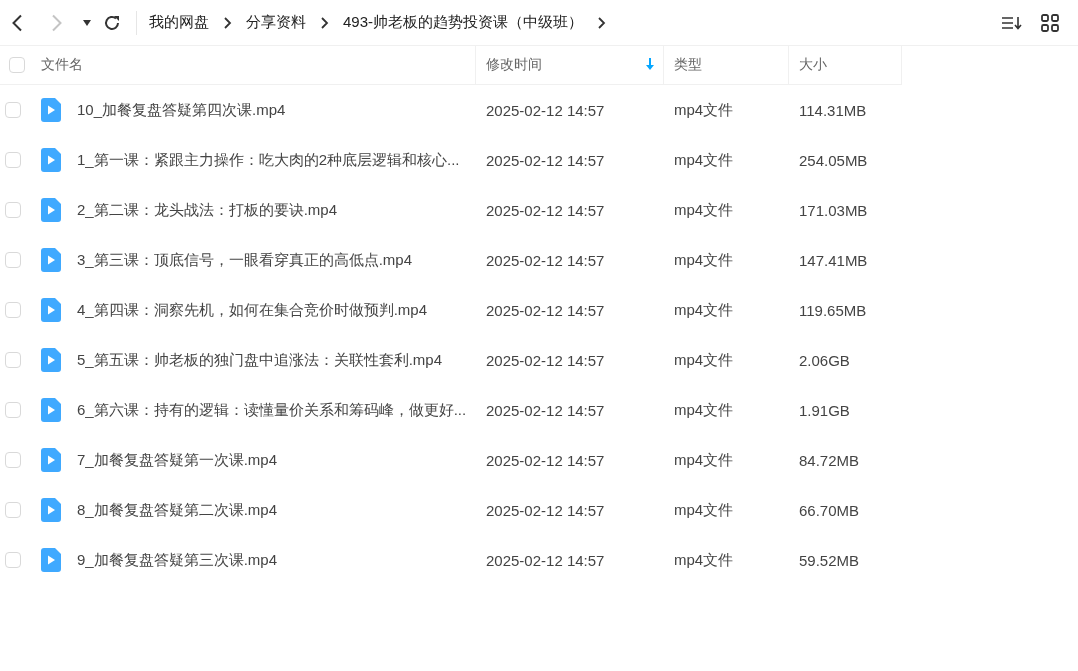  What do you see at coordinates (207, 210) in the screenshot?
I see `file-name: 2_第二课：龙头战法：打板的要诀.mp4` at bounding box center [207, 210].